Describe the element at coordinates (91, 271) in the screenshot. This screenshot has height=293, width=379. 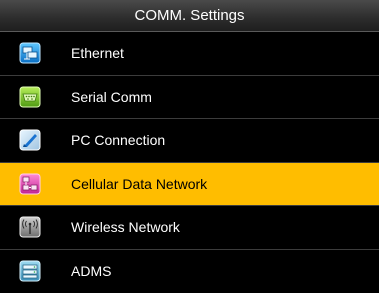
I see `menu-item-label: ADMS` at that location.